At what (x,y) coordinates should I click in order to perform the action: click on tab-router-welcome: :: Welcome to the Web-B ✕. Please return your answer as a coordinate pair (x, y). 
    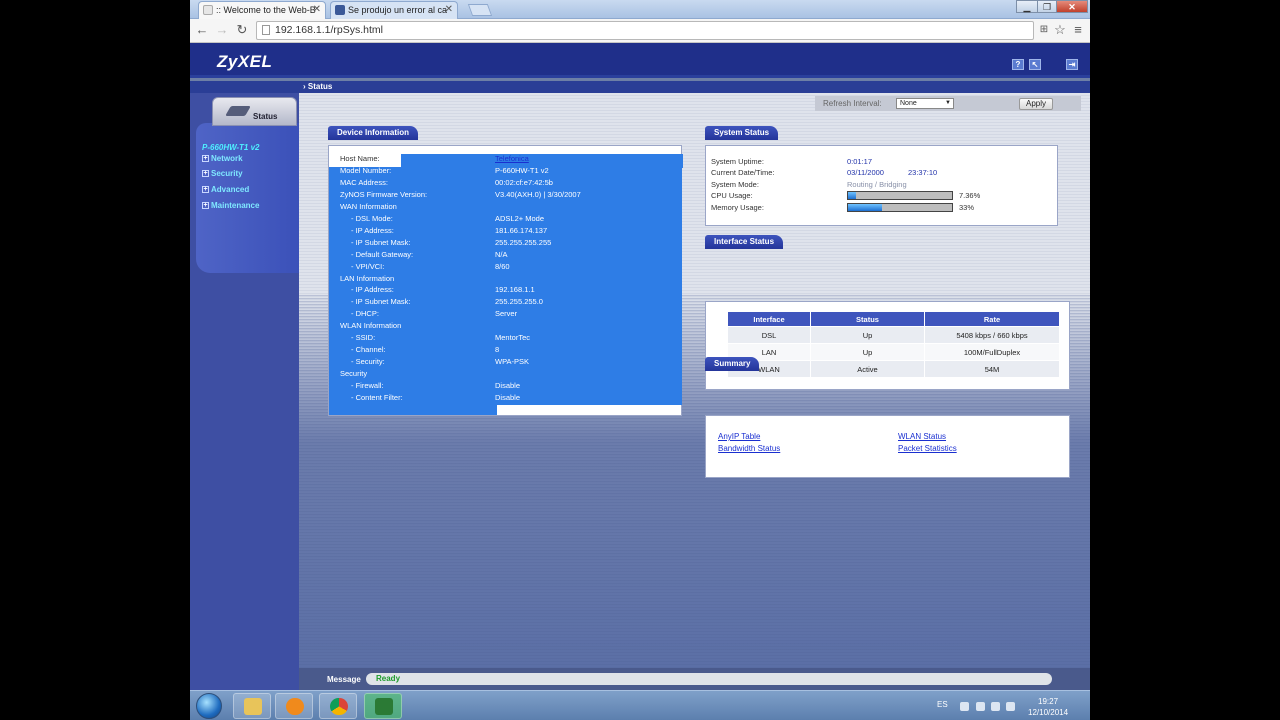
    Looking at the image, I should click on (262, 10).